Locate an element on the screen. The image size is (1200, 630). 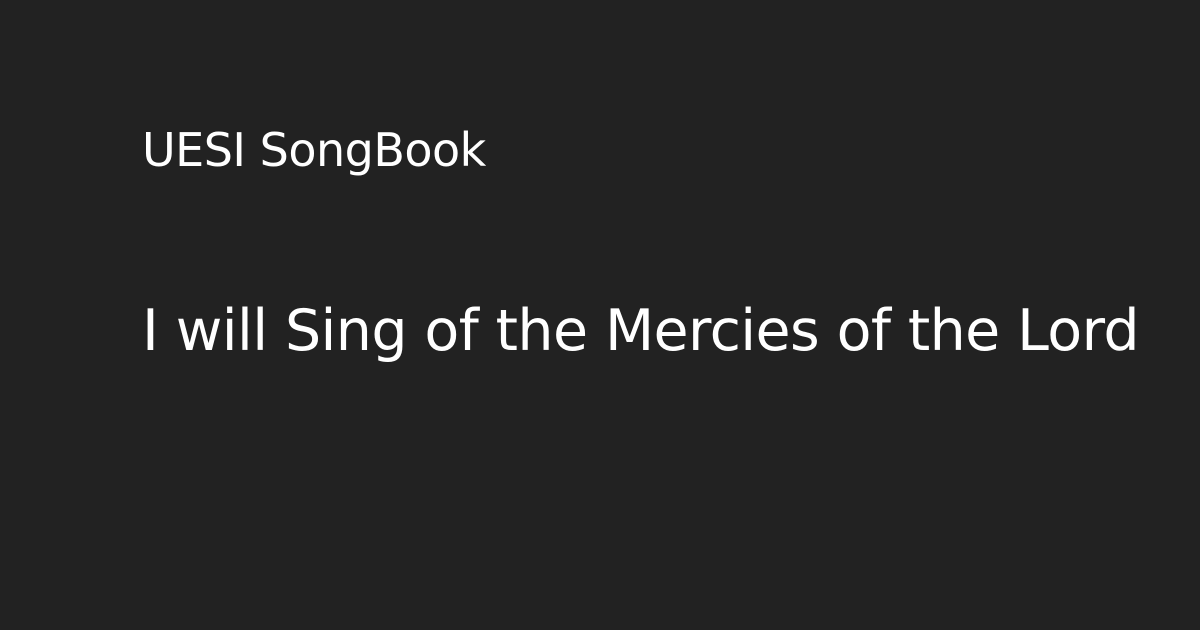
site-name: UESI SongBook is located at coordinates (314, 150).